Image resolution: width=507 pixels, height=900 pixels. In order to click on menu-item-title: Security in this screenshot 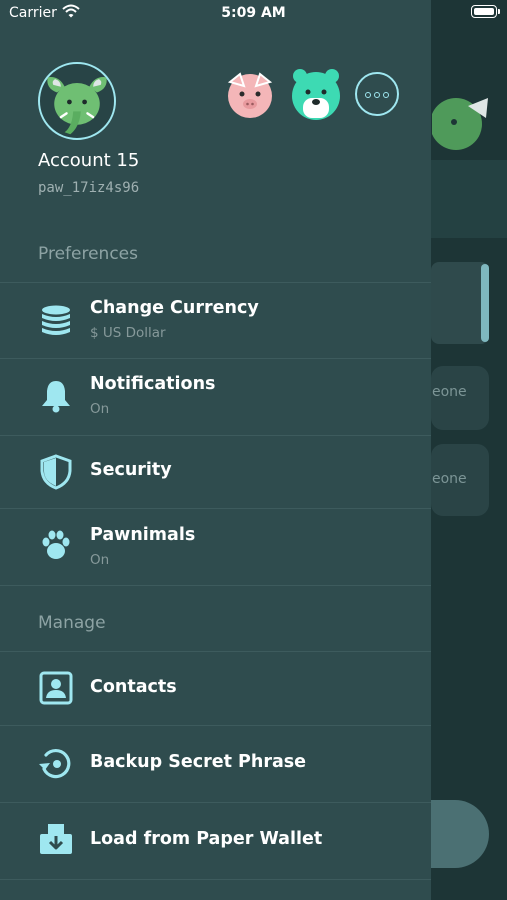, I will do `click(131, 470)`.